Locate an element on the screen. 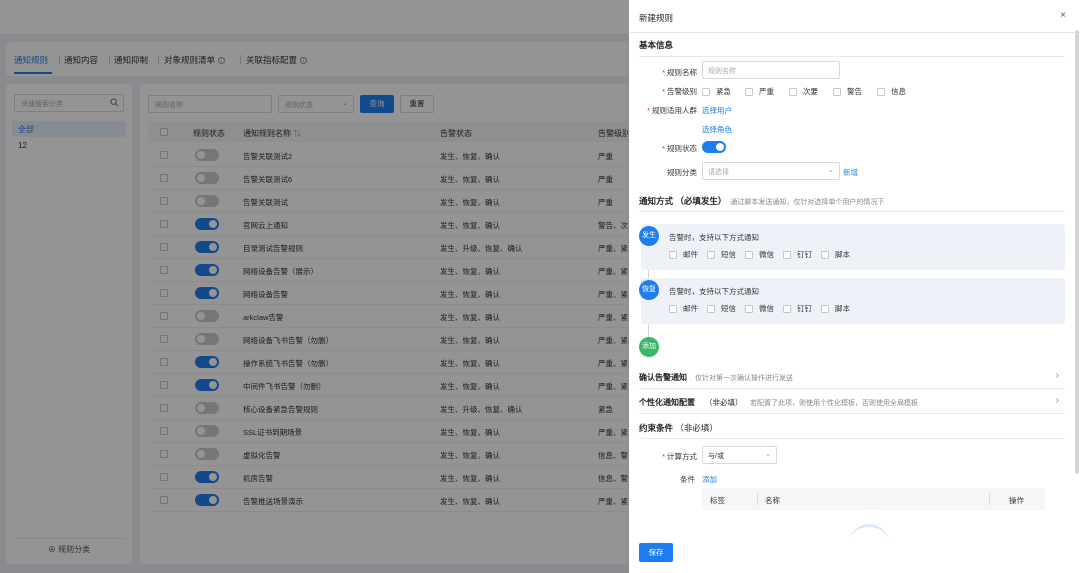 The height and width of the screenshot is (573, 1080). rule-status-label-text: 规则状态 is located at coordinates (682, 148).